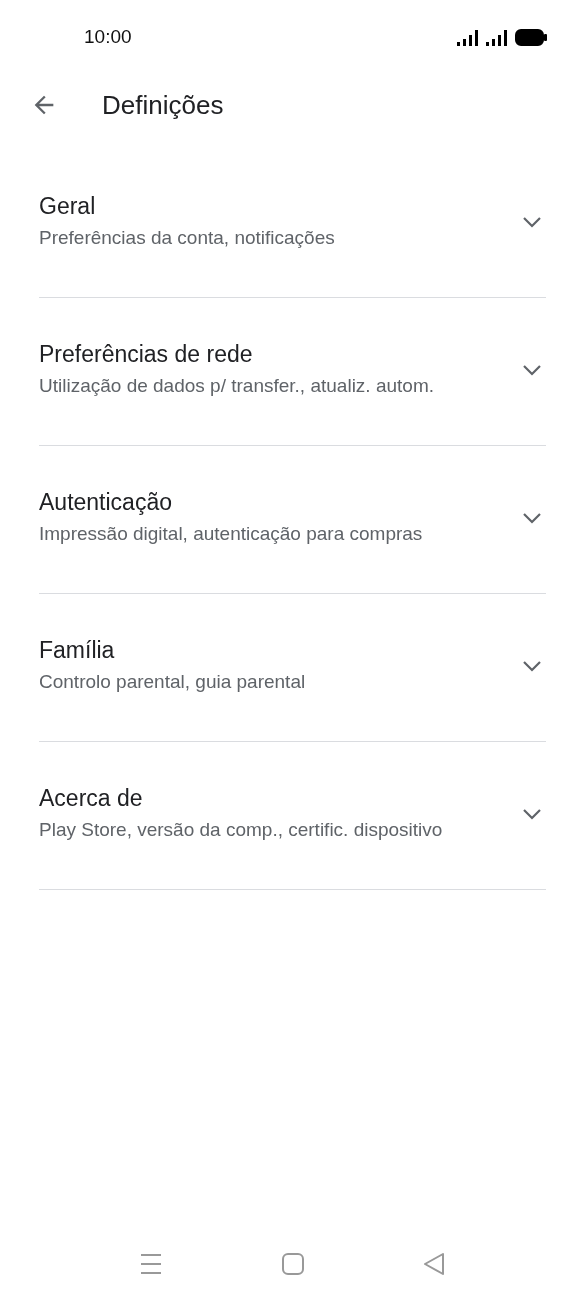 This screenshot has width=585, height=1300. Describe the element at coordinates (292, 1264) in the screenshot. I see `home-icon` at that location.